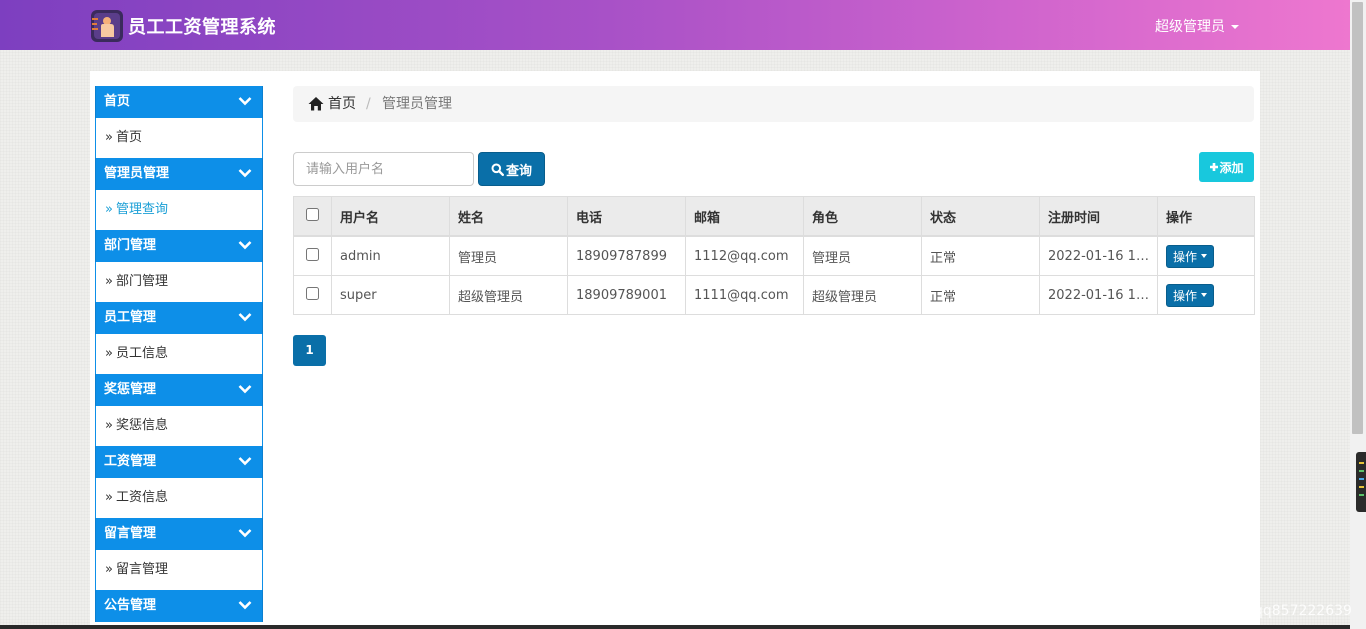  Describe the element at coordinates (1282, 611) in the screenshot. I see `watermark-text: 李老师qq857222639` at that location.